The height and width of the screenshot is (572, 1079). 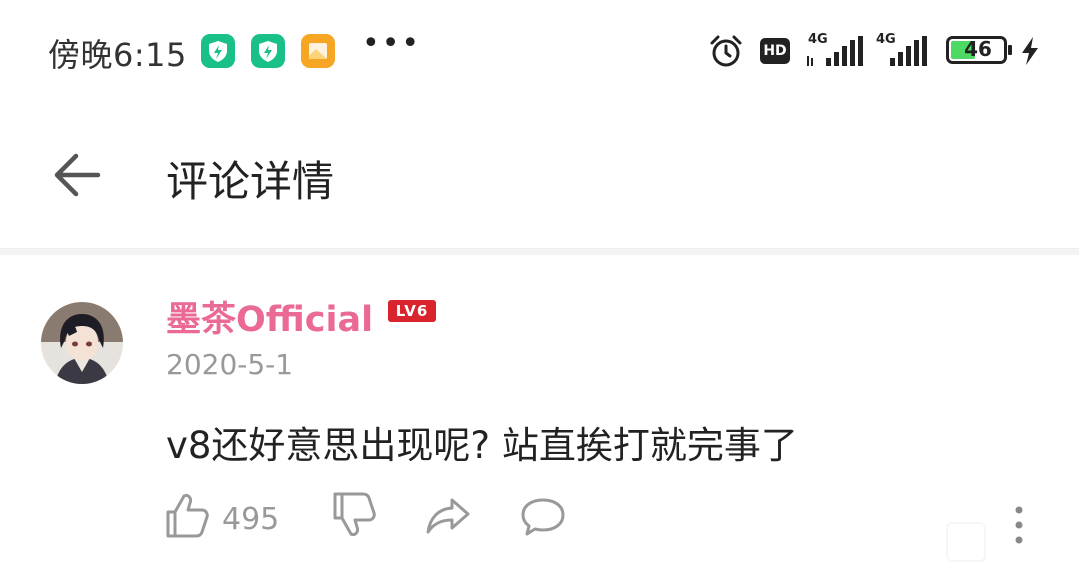 I want to click on username: 墨茶Official, so click(x=269, y=316).